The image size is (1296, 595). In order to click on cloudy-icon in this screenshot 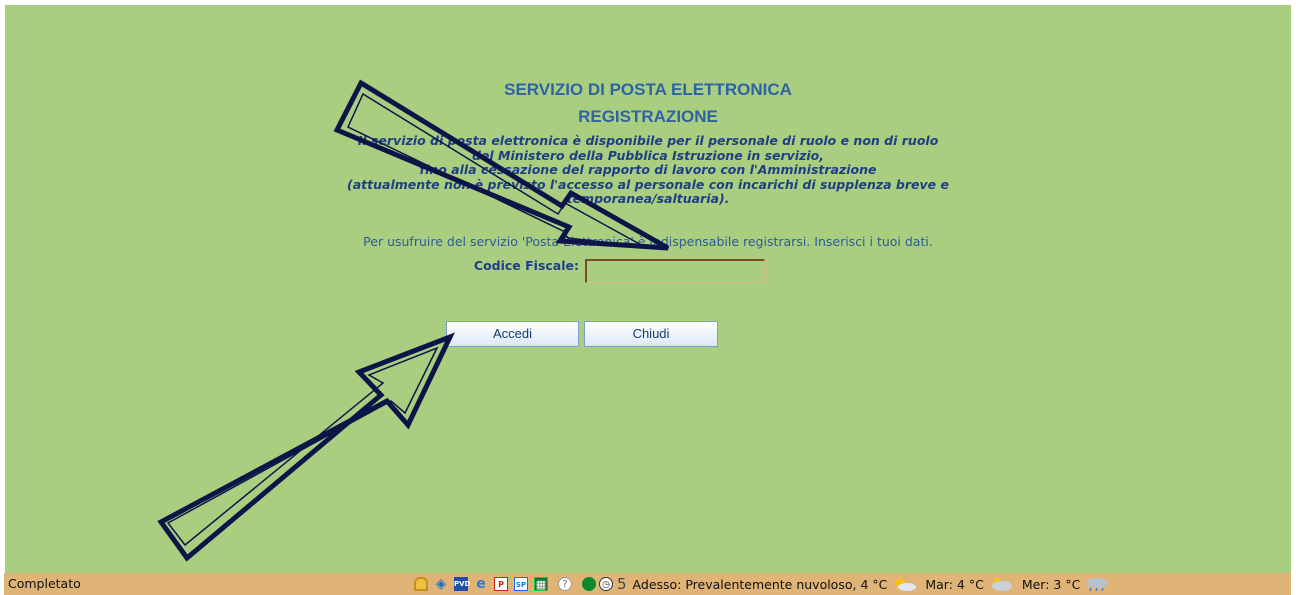, I will do `click(1001, 584)`.